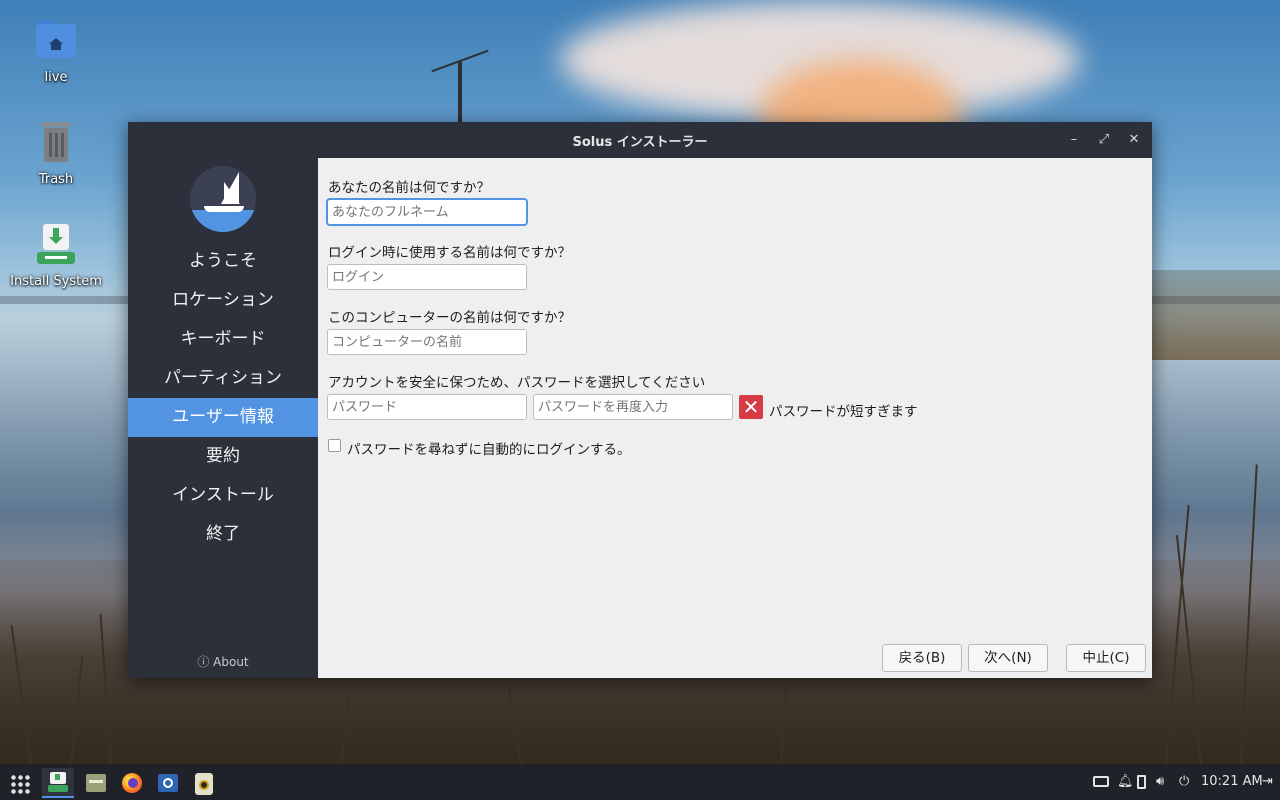 The height and width of the screenshot is (800, 1280). I want to click on notification-icon: 🔔︎, so click(1125, 782).